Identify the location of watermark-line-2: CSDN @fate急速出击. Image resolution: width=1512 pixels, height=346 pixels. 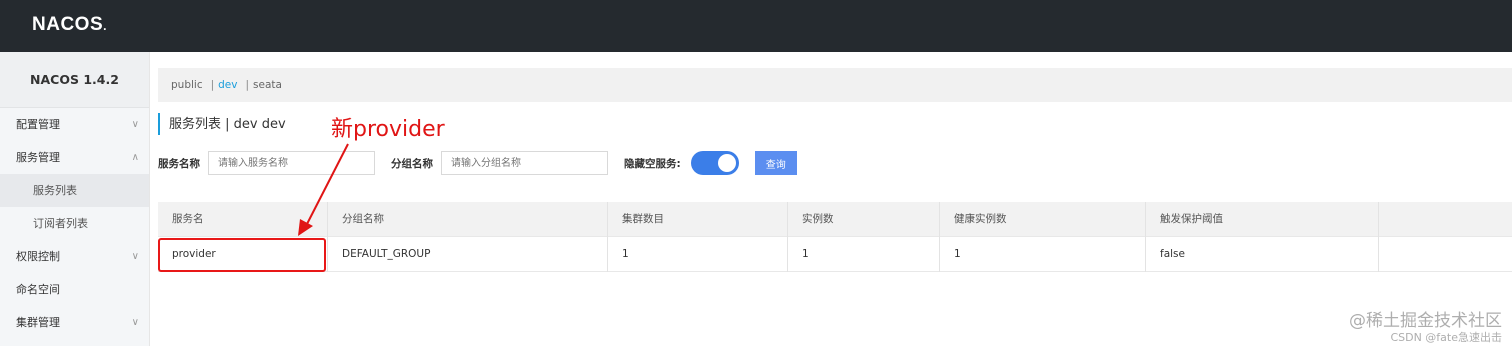
(1446, 337).